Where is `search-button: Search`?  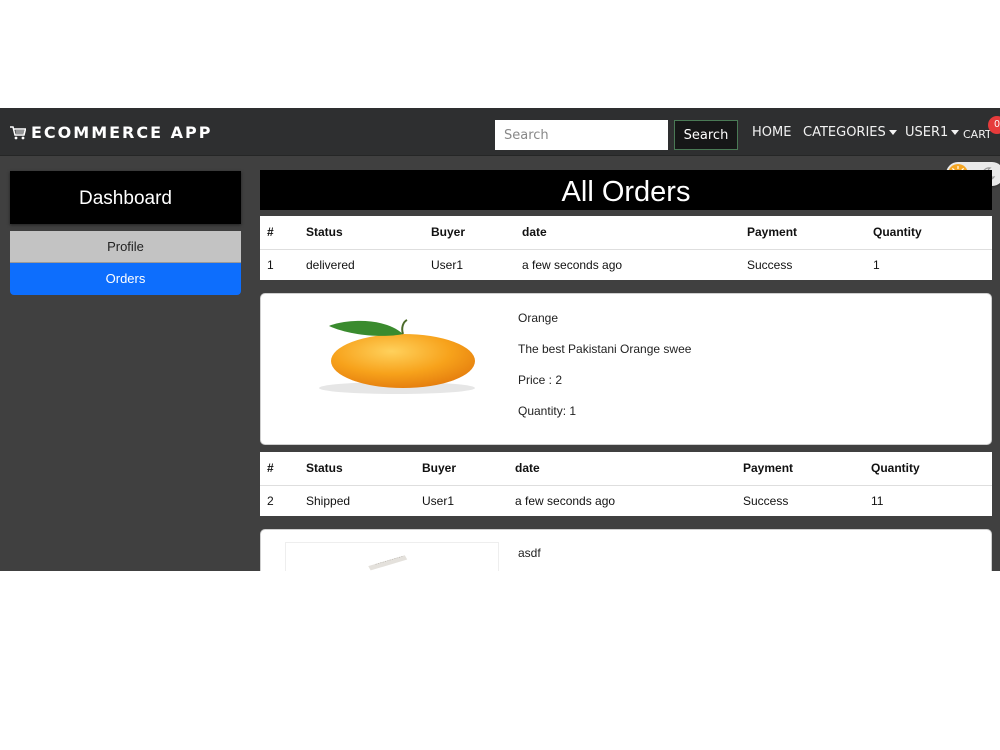 search-button: Search is located at coordinates (706, 135).